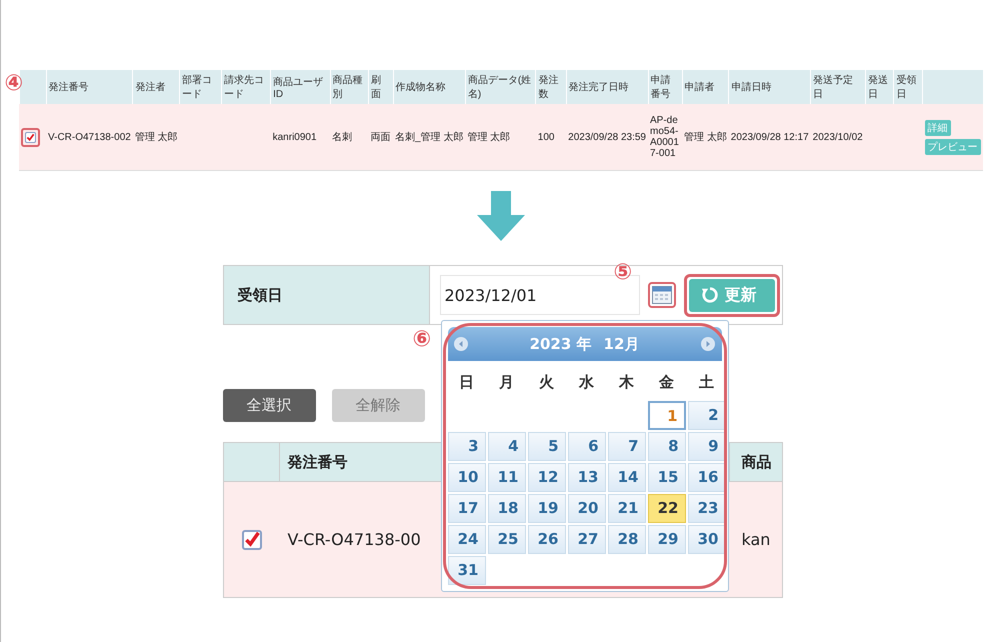  I want to click on calendar-month: 12月, so click(622, 344).